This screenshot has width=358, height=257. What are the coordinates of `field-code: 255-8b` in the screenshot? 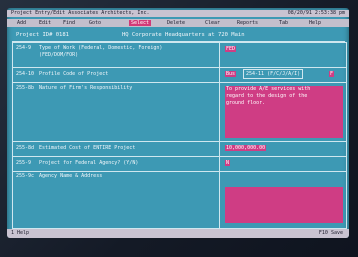 It's located at (25, 88).